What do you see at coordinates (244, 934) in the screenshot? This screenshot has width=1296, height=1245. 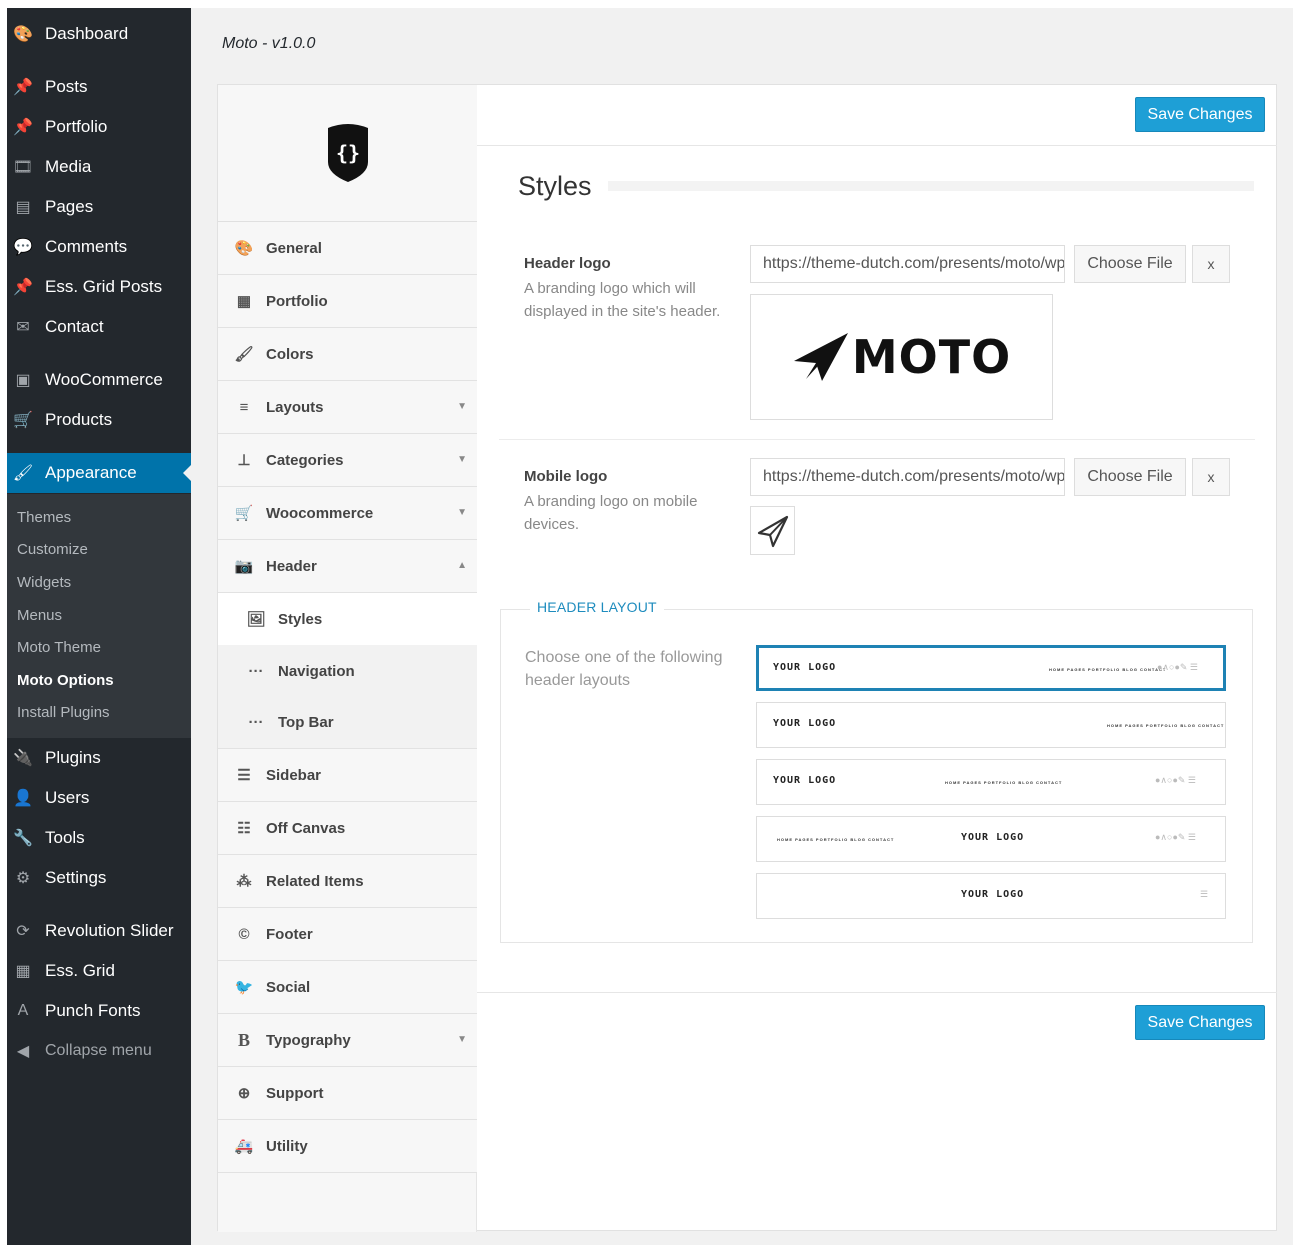 I see `copyright-icon: ©` at bounding box center [244, 934].